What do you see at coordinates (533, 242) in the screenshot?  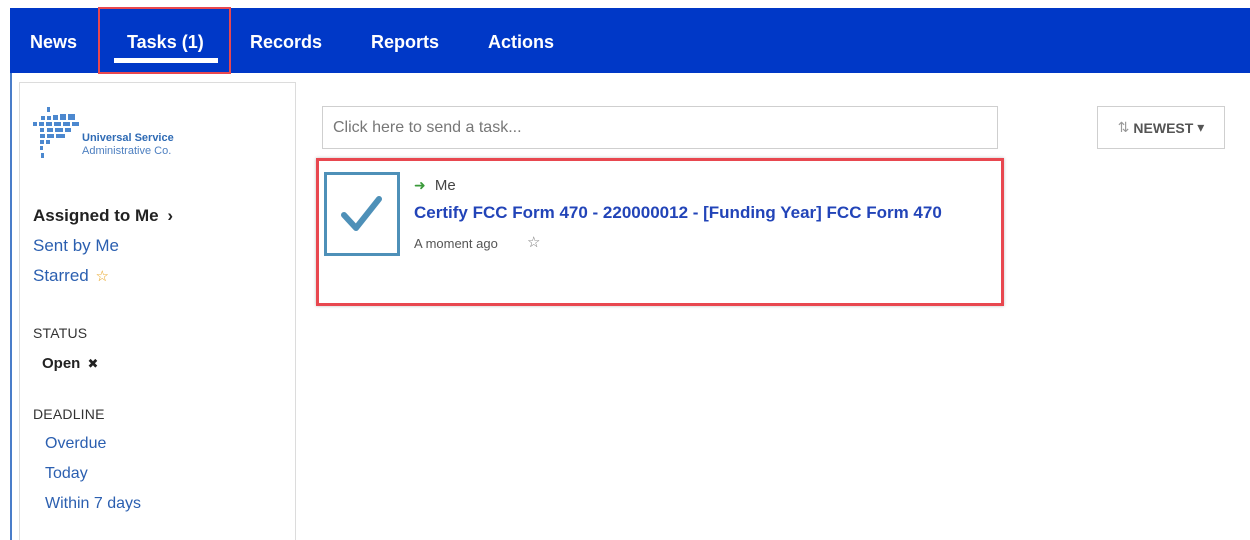 I see `star-task-icon: ☆` at bounding box center [533, 242].